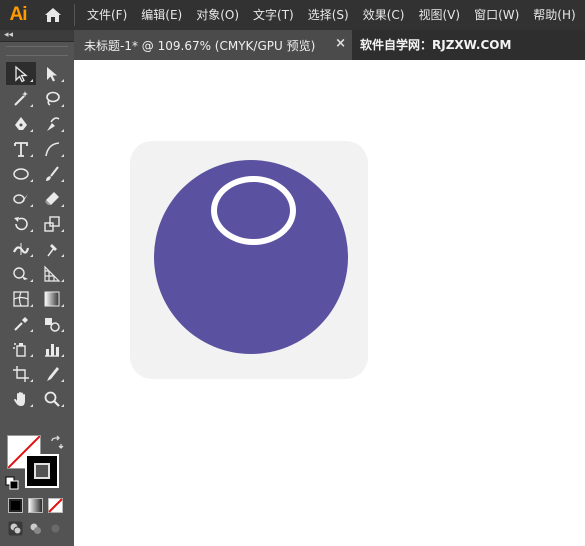  I want to click on pen-tool-icon, so click(21, 123).